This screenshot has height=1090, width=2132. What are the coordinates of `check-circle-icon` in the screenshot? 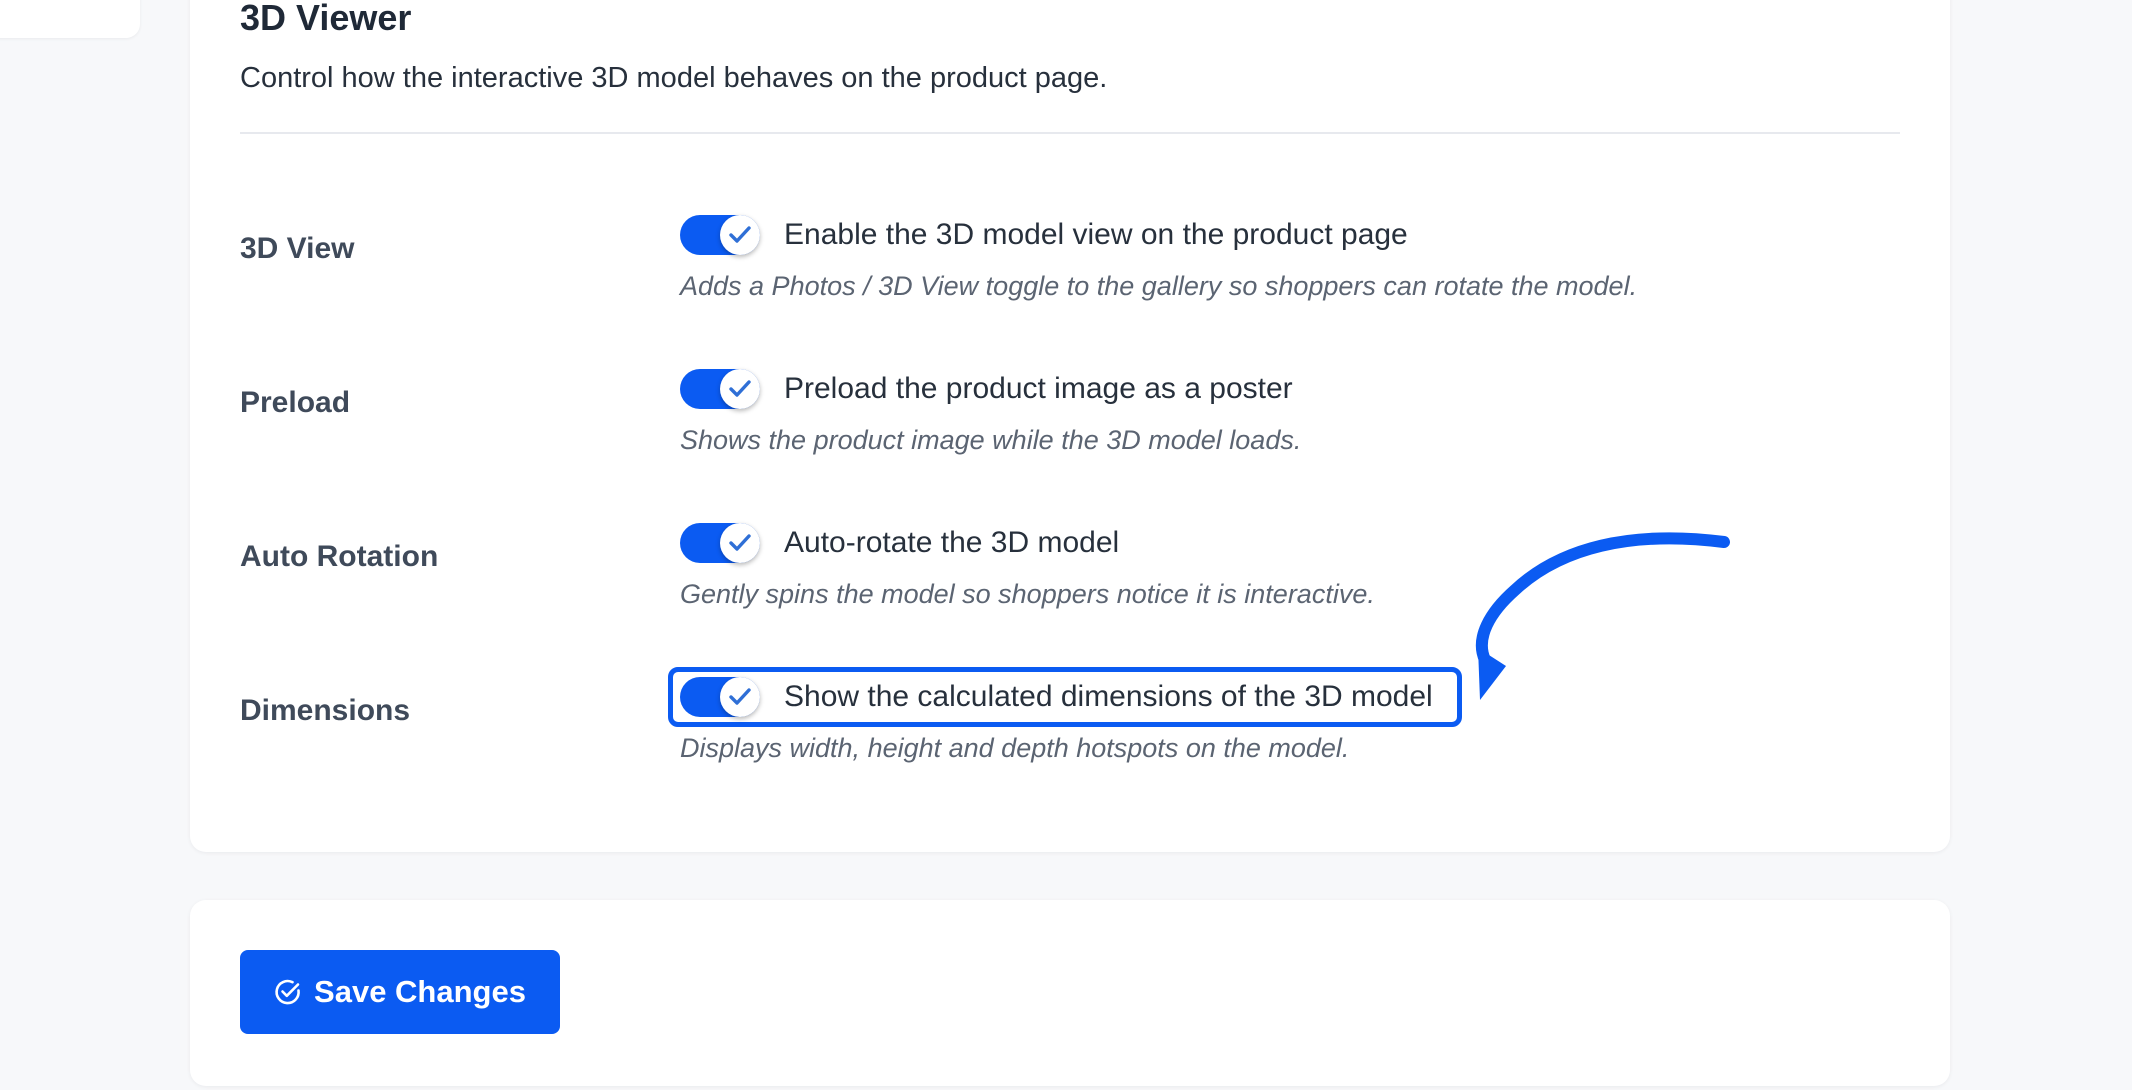 It's located at (288, 992).